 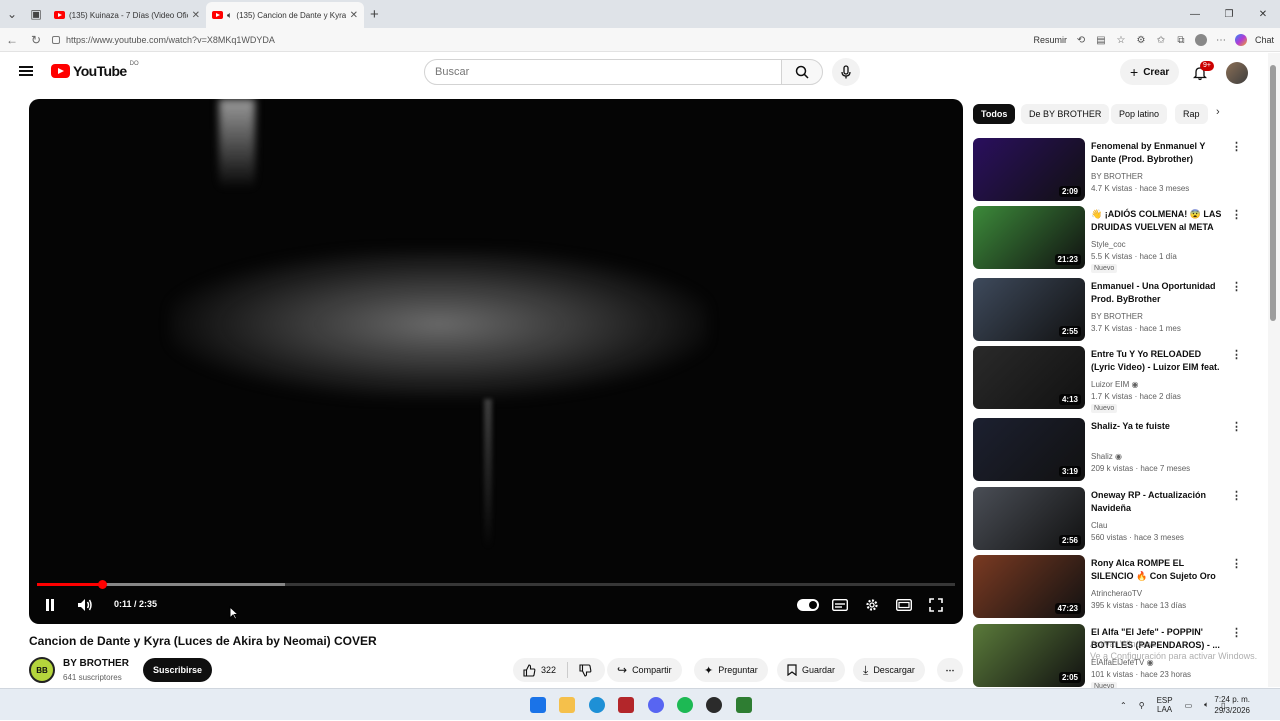 I want to click on video-thumbnail: 2:56, so click(x=1029, y=518).